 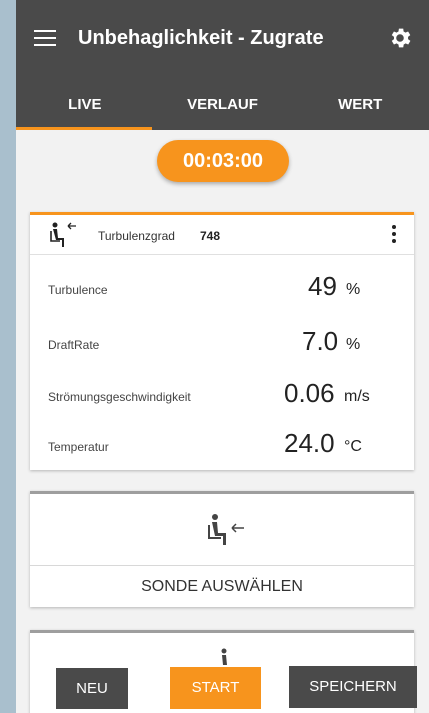 What do you see at coordinates (92, 688) in the screenshot?
I see `new-button: NEU` at bounding box center [92, 688].